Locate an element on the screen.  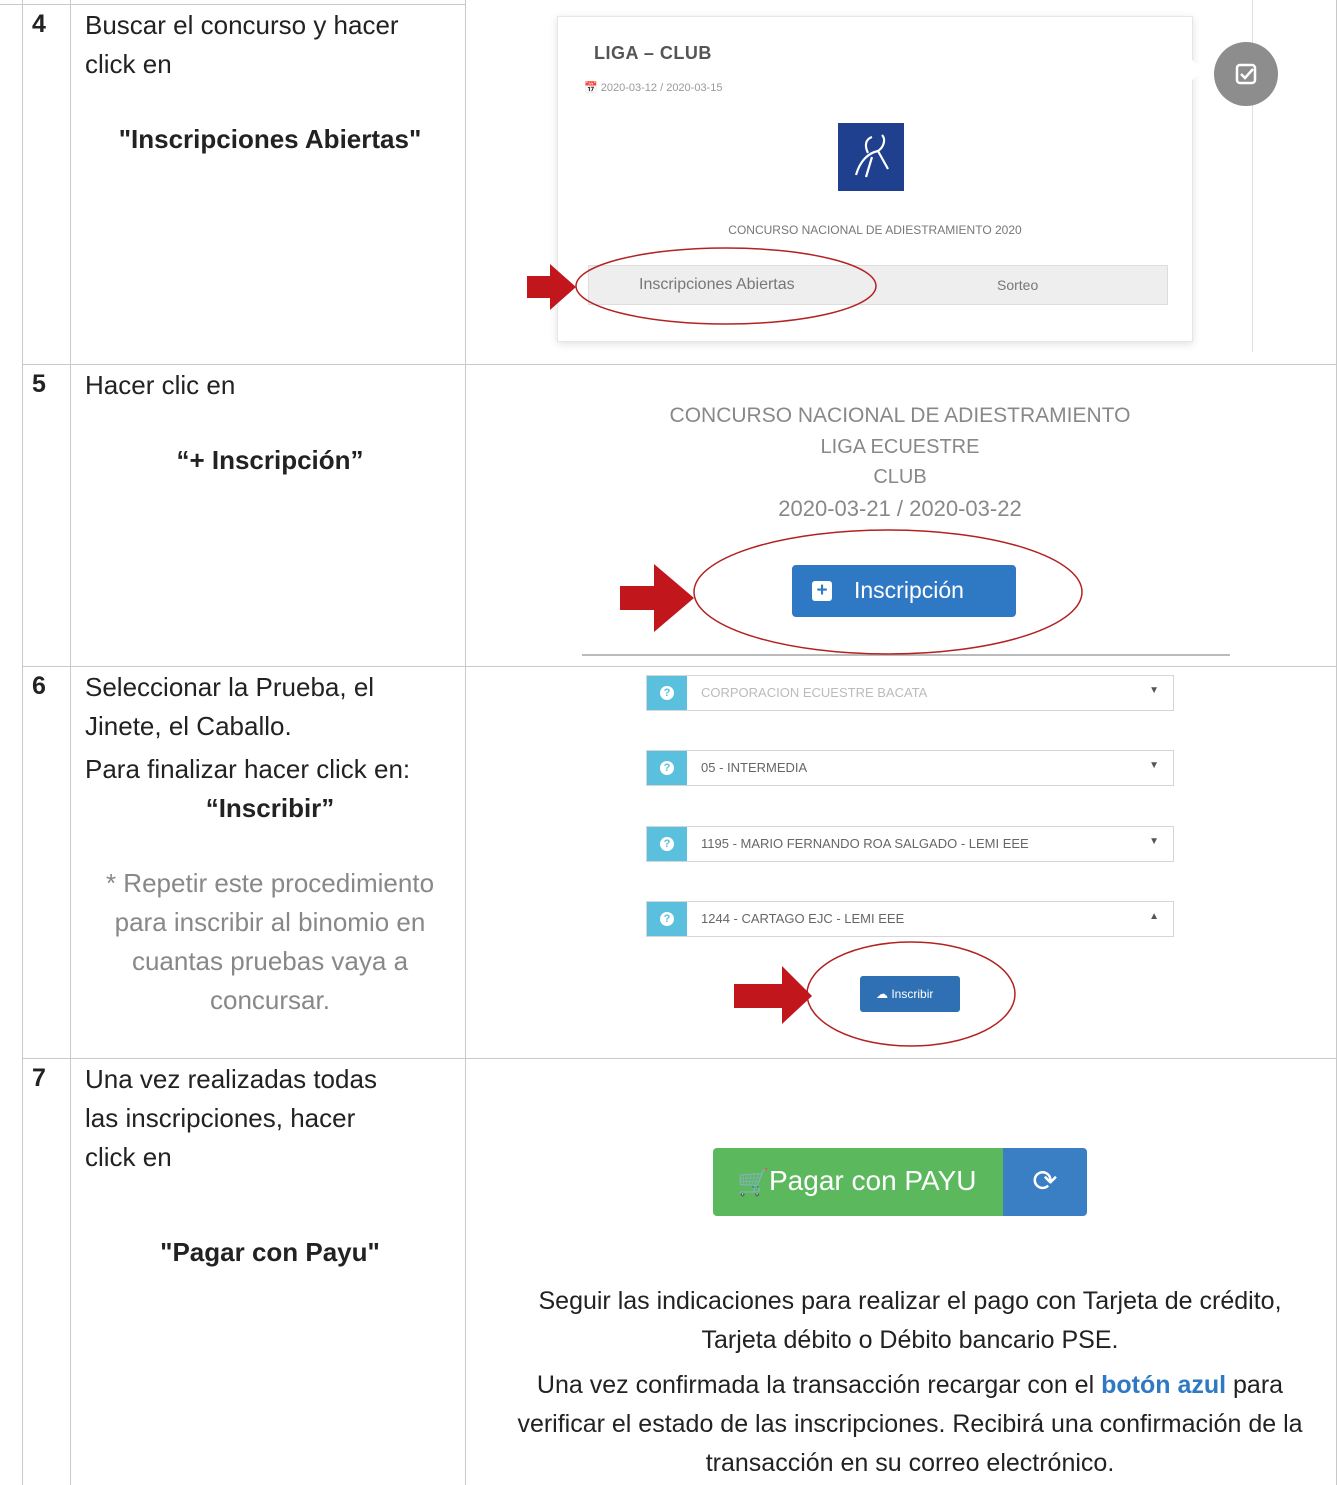
highlight-ellipse-step4 is located at coordinates (726, 286).